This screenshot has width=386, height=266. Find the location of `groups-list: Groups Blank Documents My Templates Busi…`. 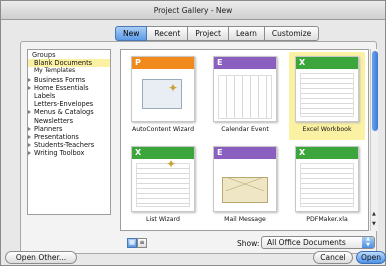

groups-list: Groups Blank Documents My Templates Busi… is located at coordinates (69, 132).